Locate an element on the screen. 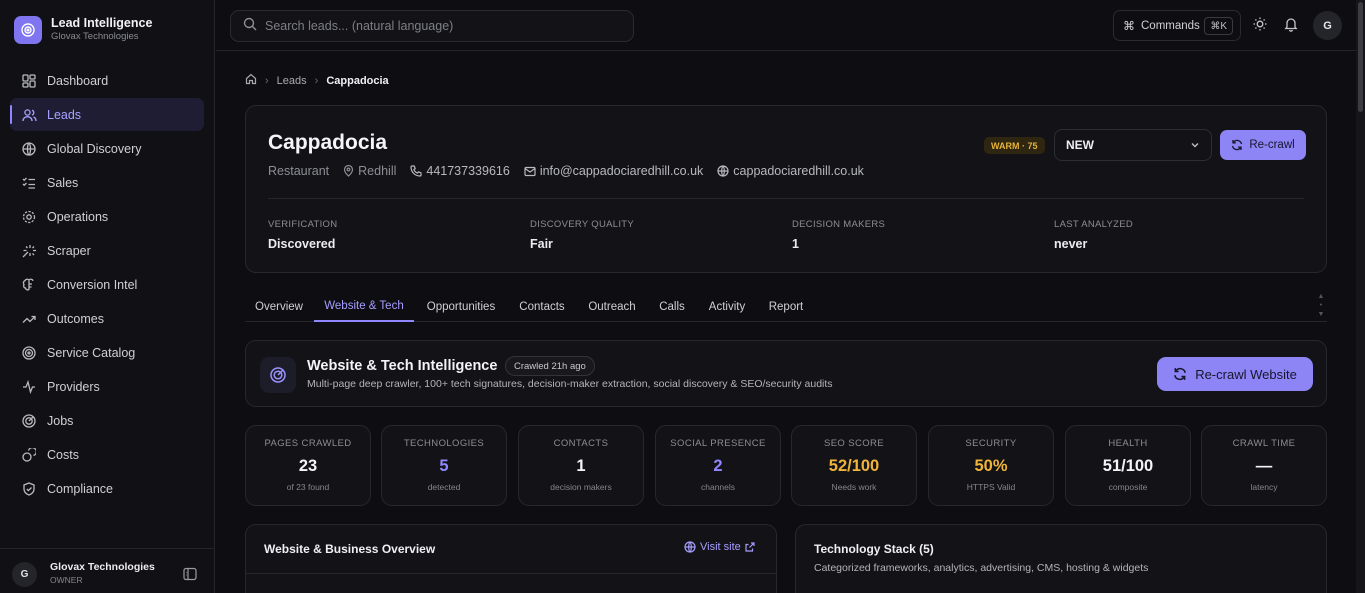 The image size is (1365, 593). breadcrumb-leads: Leads is located at coordinates (292, 81).